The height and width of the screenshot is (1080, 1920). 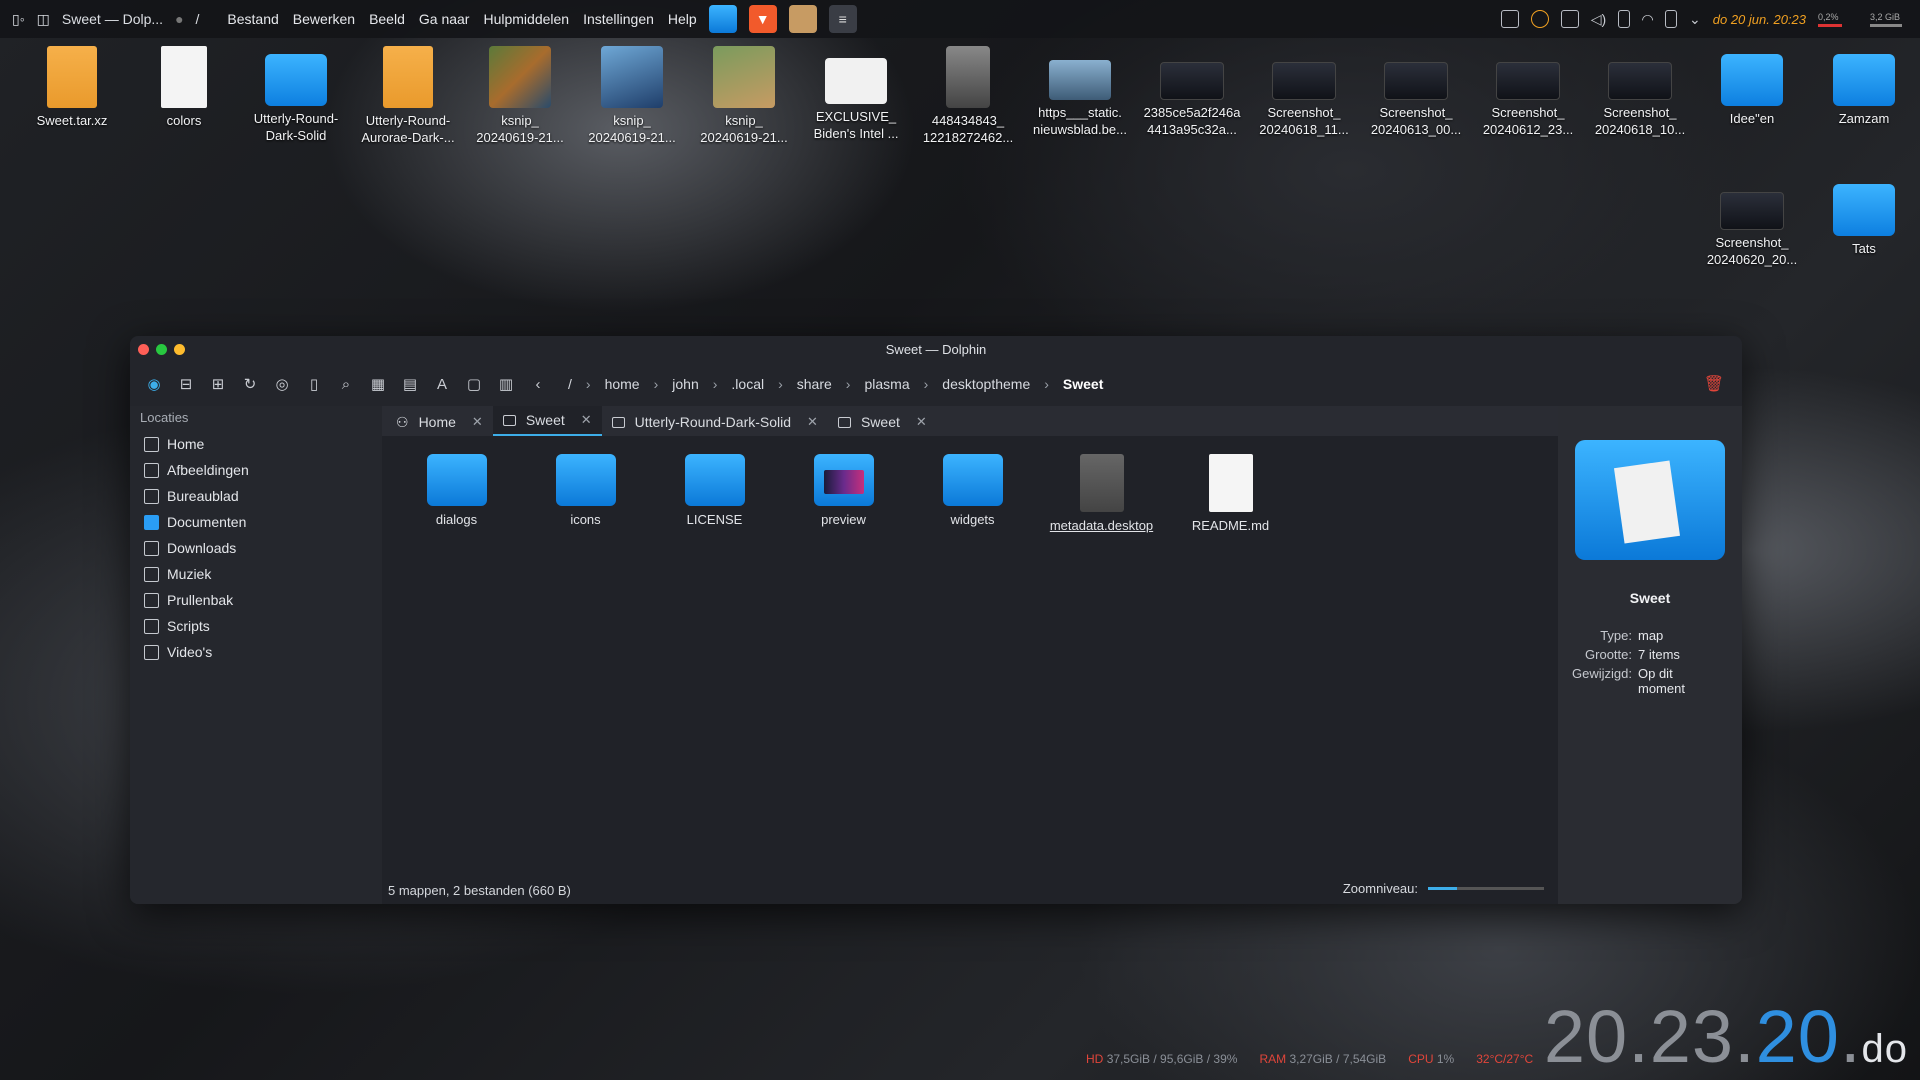 What do you see at coordinates (1486, 888) in the screenshot?
I see `zoom-slider` at bounding box center [1486, 888].